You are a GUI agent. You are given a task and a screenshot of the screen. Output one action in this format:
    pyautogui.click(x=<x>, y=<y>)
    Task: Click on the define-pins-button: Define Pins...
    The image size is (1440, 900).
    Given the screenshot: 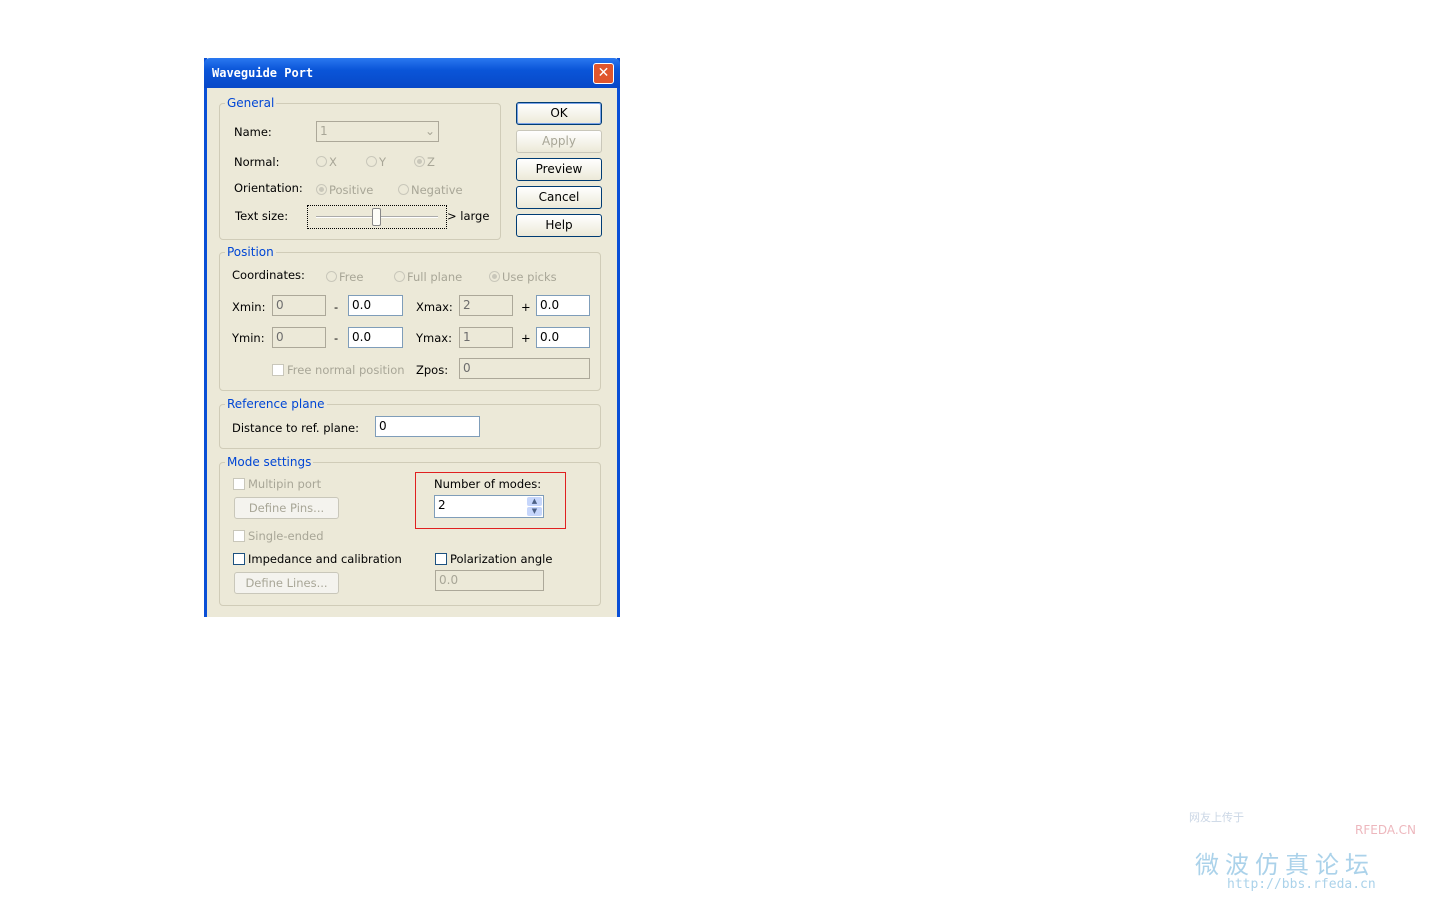 What is the action you would take?
    pyautogui.click(x=286, y=508)
    